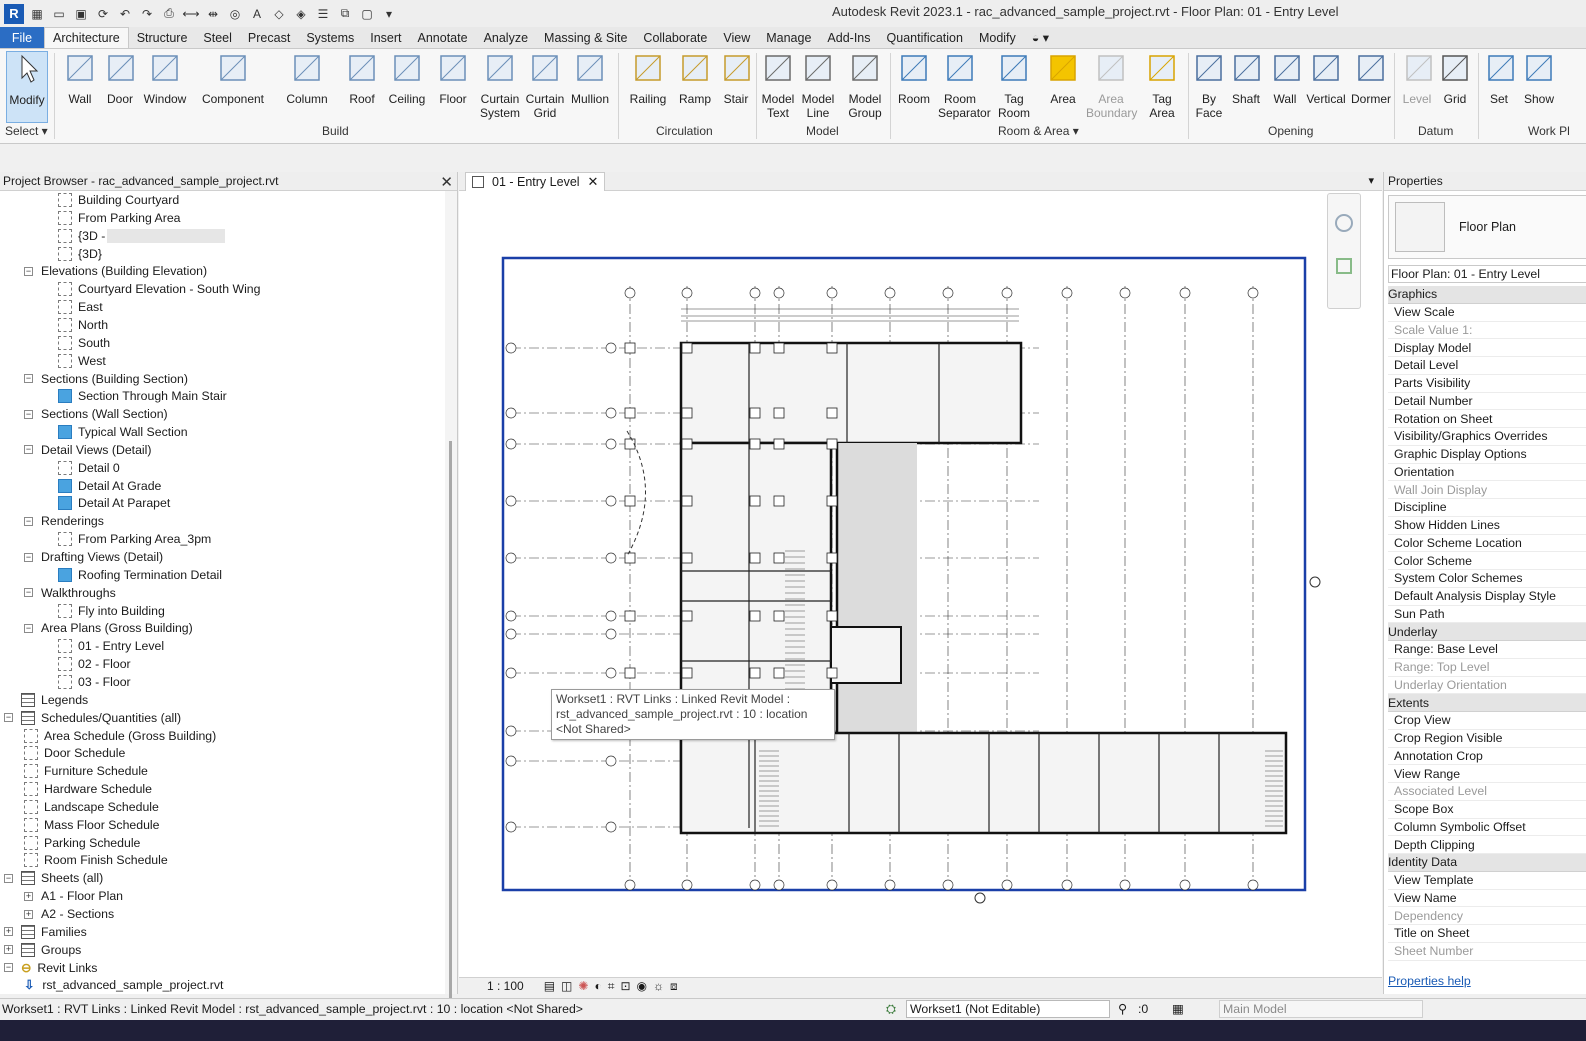  Describe the element at coordinates (92, 718) in the screenshot. I see `tree-item: − Schedules/Quantities (all)` at that location.